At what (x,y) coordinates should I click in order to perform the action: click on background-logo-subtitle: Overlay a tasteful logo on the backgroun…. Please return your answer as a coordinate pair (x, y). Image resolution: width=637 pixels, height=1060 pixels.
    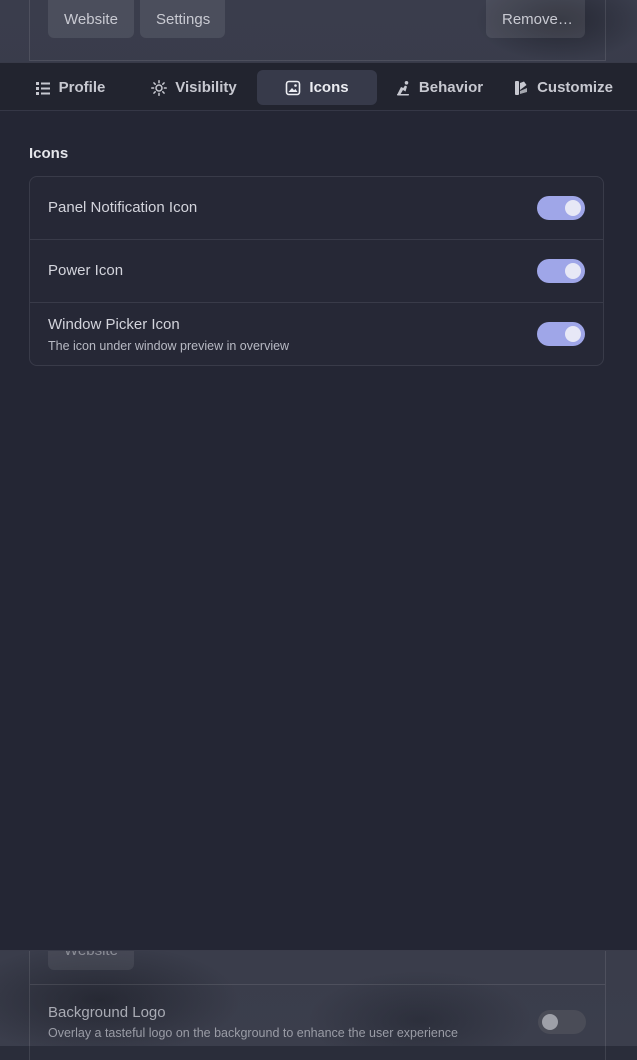
    Looking at the image, I should click on (253, 1033).